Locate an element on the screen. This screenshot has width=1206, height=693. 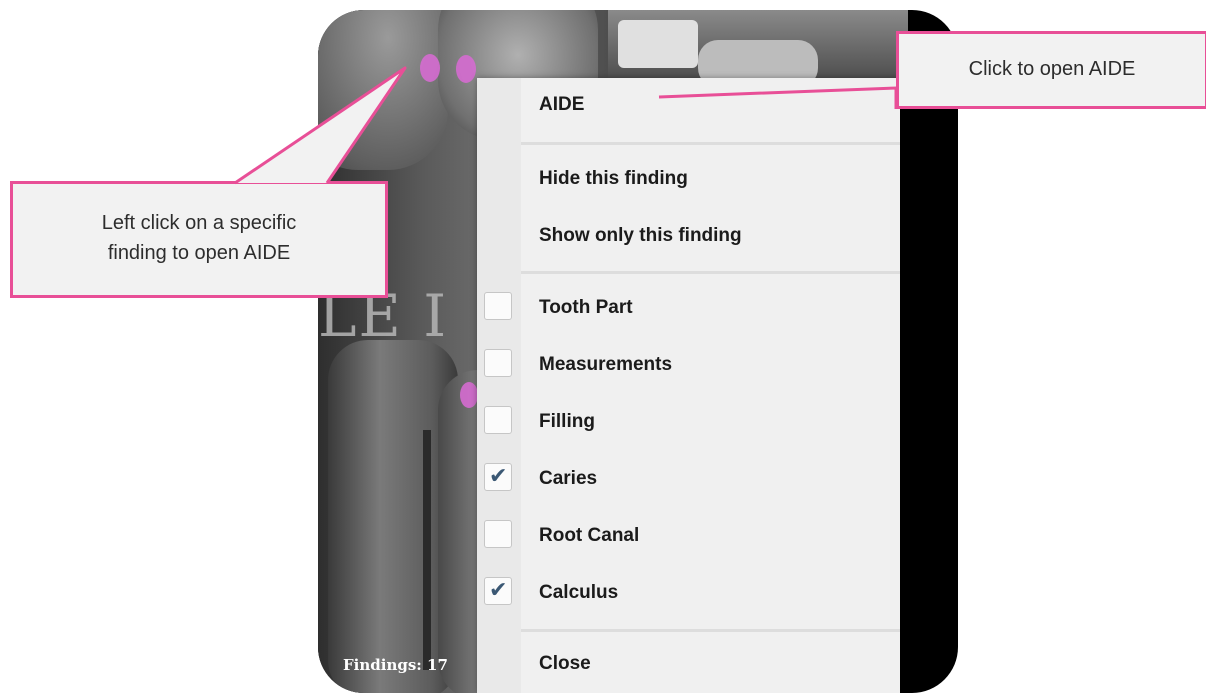
arrow-to-aide is located at coordinates (778, 97).